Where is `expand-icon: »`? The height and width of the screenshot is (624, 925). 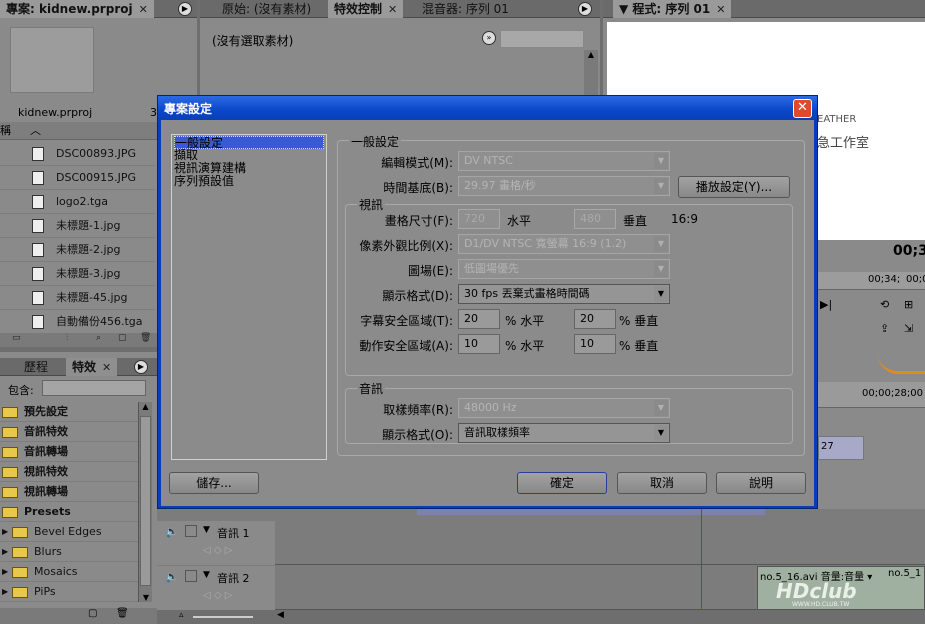
expand-icon: » is located at coordinates (489, 38).